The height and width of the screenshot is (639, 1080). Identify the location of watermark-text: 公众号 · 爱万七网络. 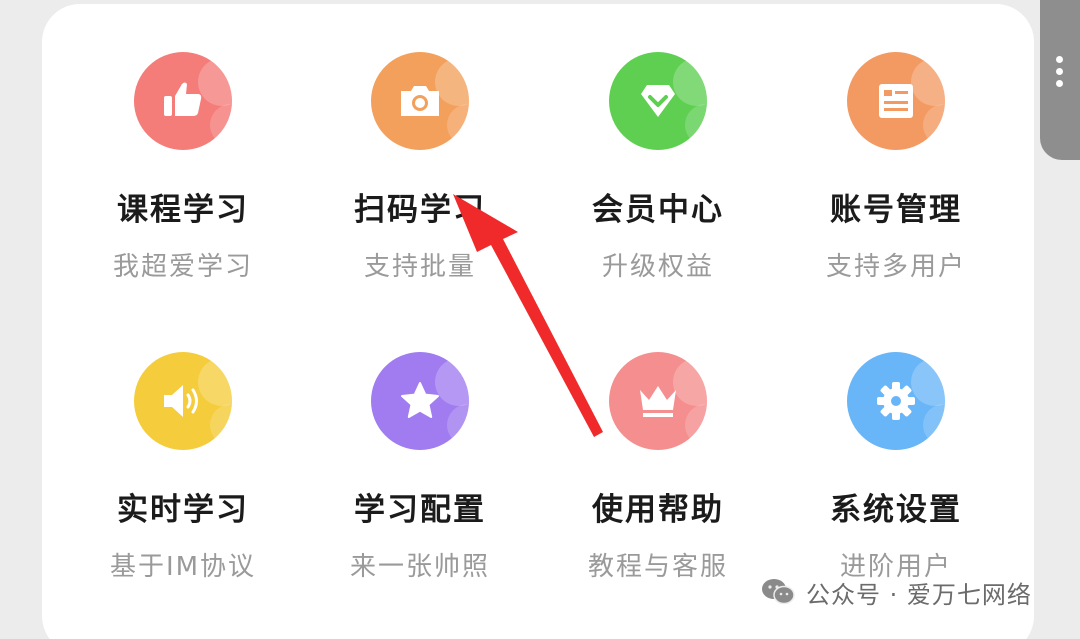
(919, 594).